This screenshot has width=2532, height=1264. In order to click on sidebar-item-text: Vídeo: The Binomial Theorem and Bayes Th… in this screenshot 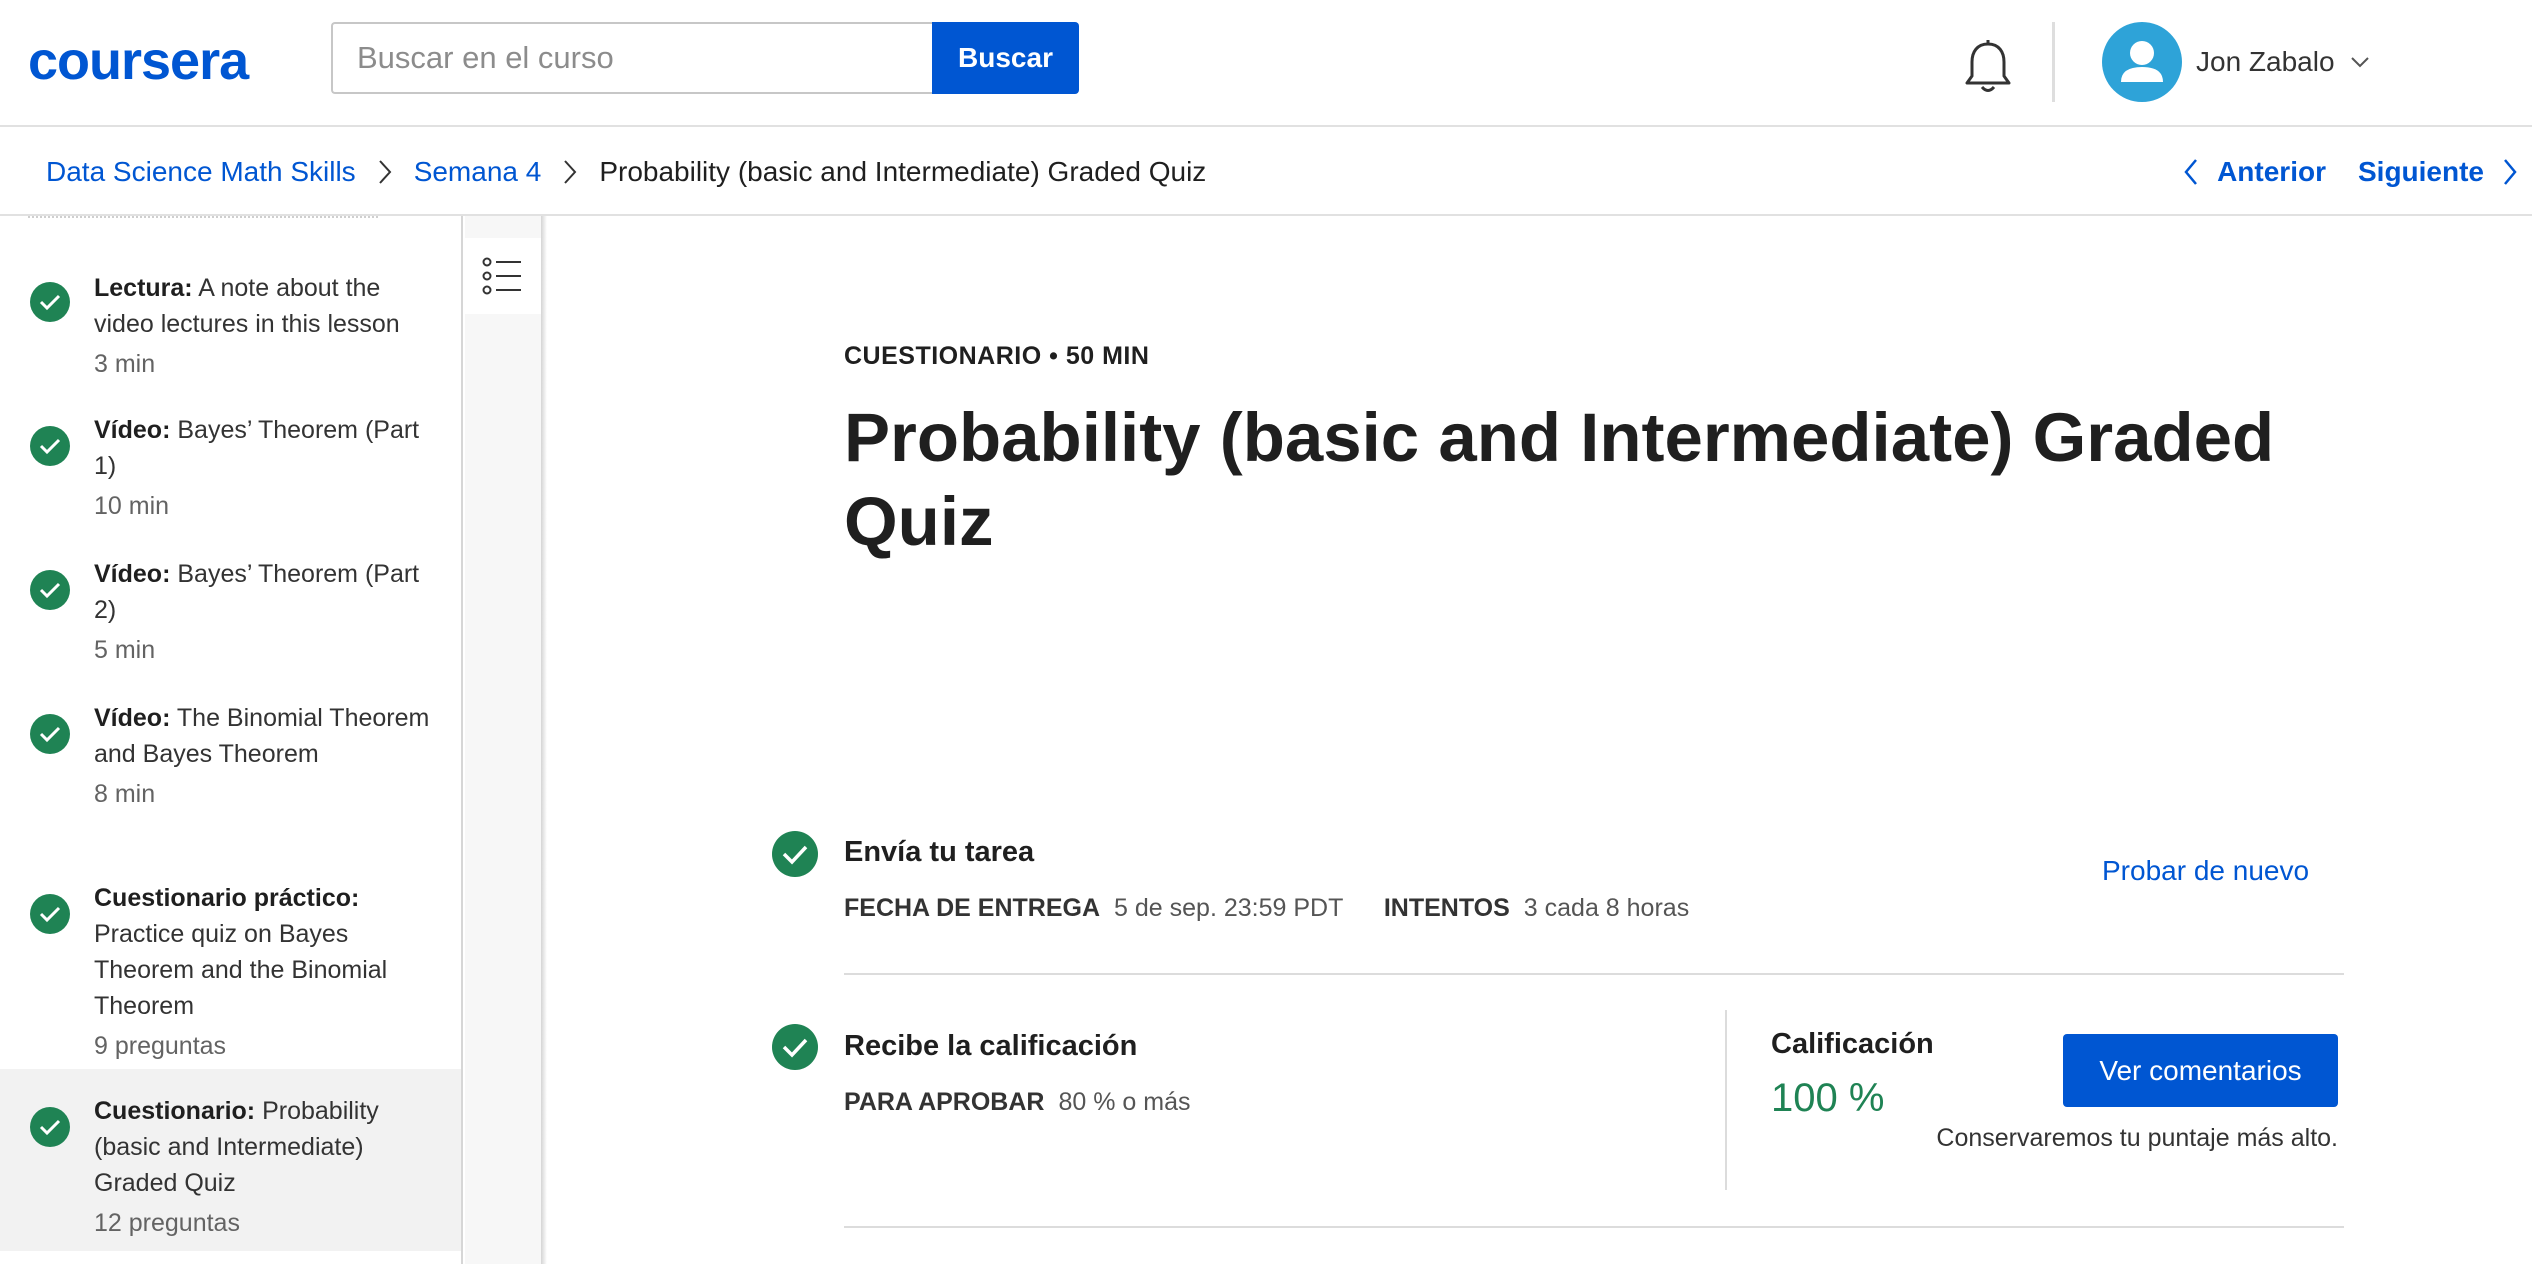, I will do `click(264, 756)`.